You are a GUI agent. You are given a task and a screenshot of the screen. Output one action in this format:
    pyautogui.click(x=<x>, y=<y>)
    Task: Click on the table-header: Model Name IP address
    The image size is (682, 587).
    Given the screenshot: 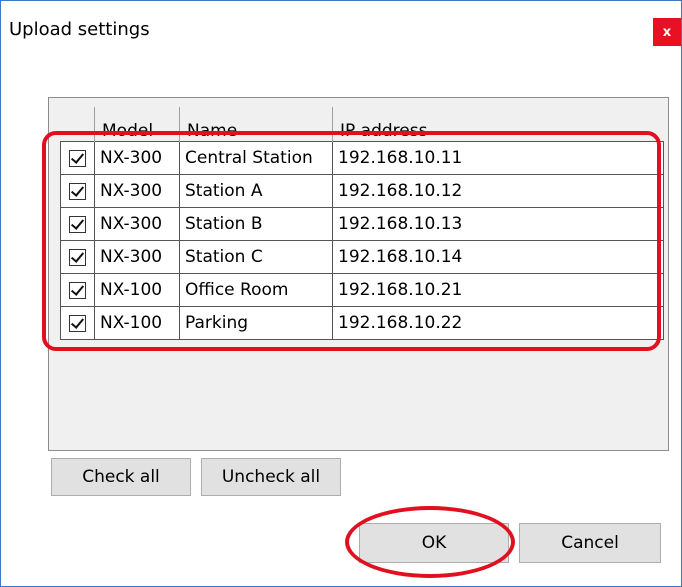 What is the action you would take?
    pyautogui.click(x=361, y=124)
    